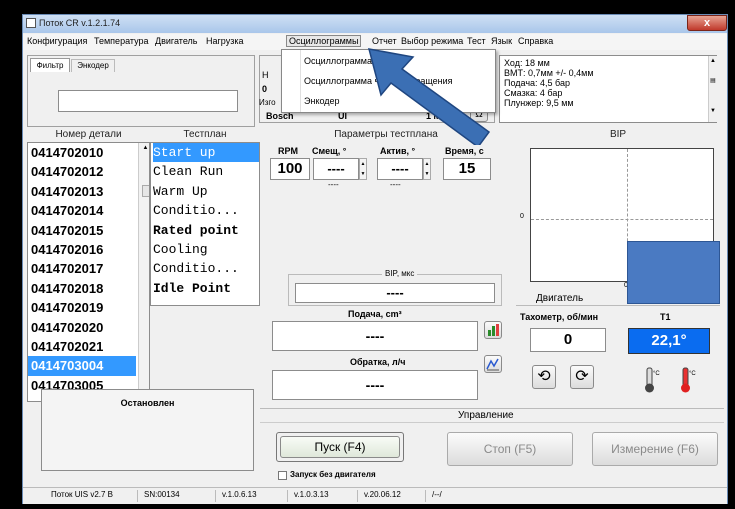 This screenshot has height=509, width=735. I want to click on t1-label: T1, so click(665, 317).